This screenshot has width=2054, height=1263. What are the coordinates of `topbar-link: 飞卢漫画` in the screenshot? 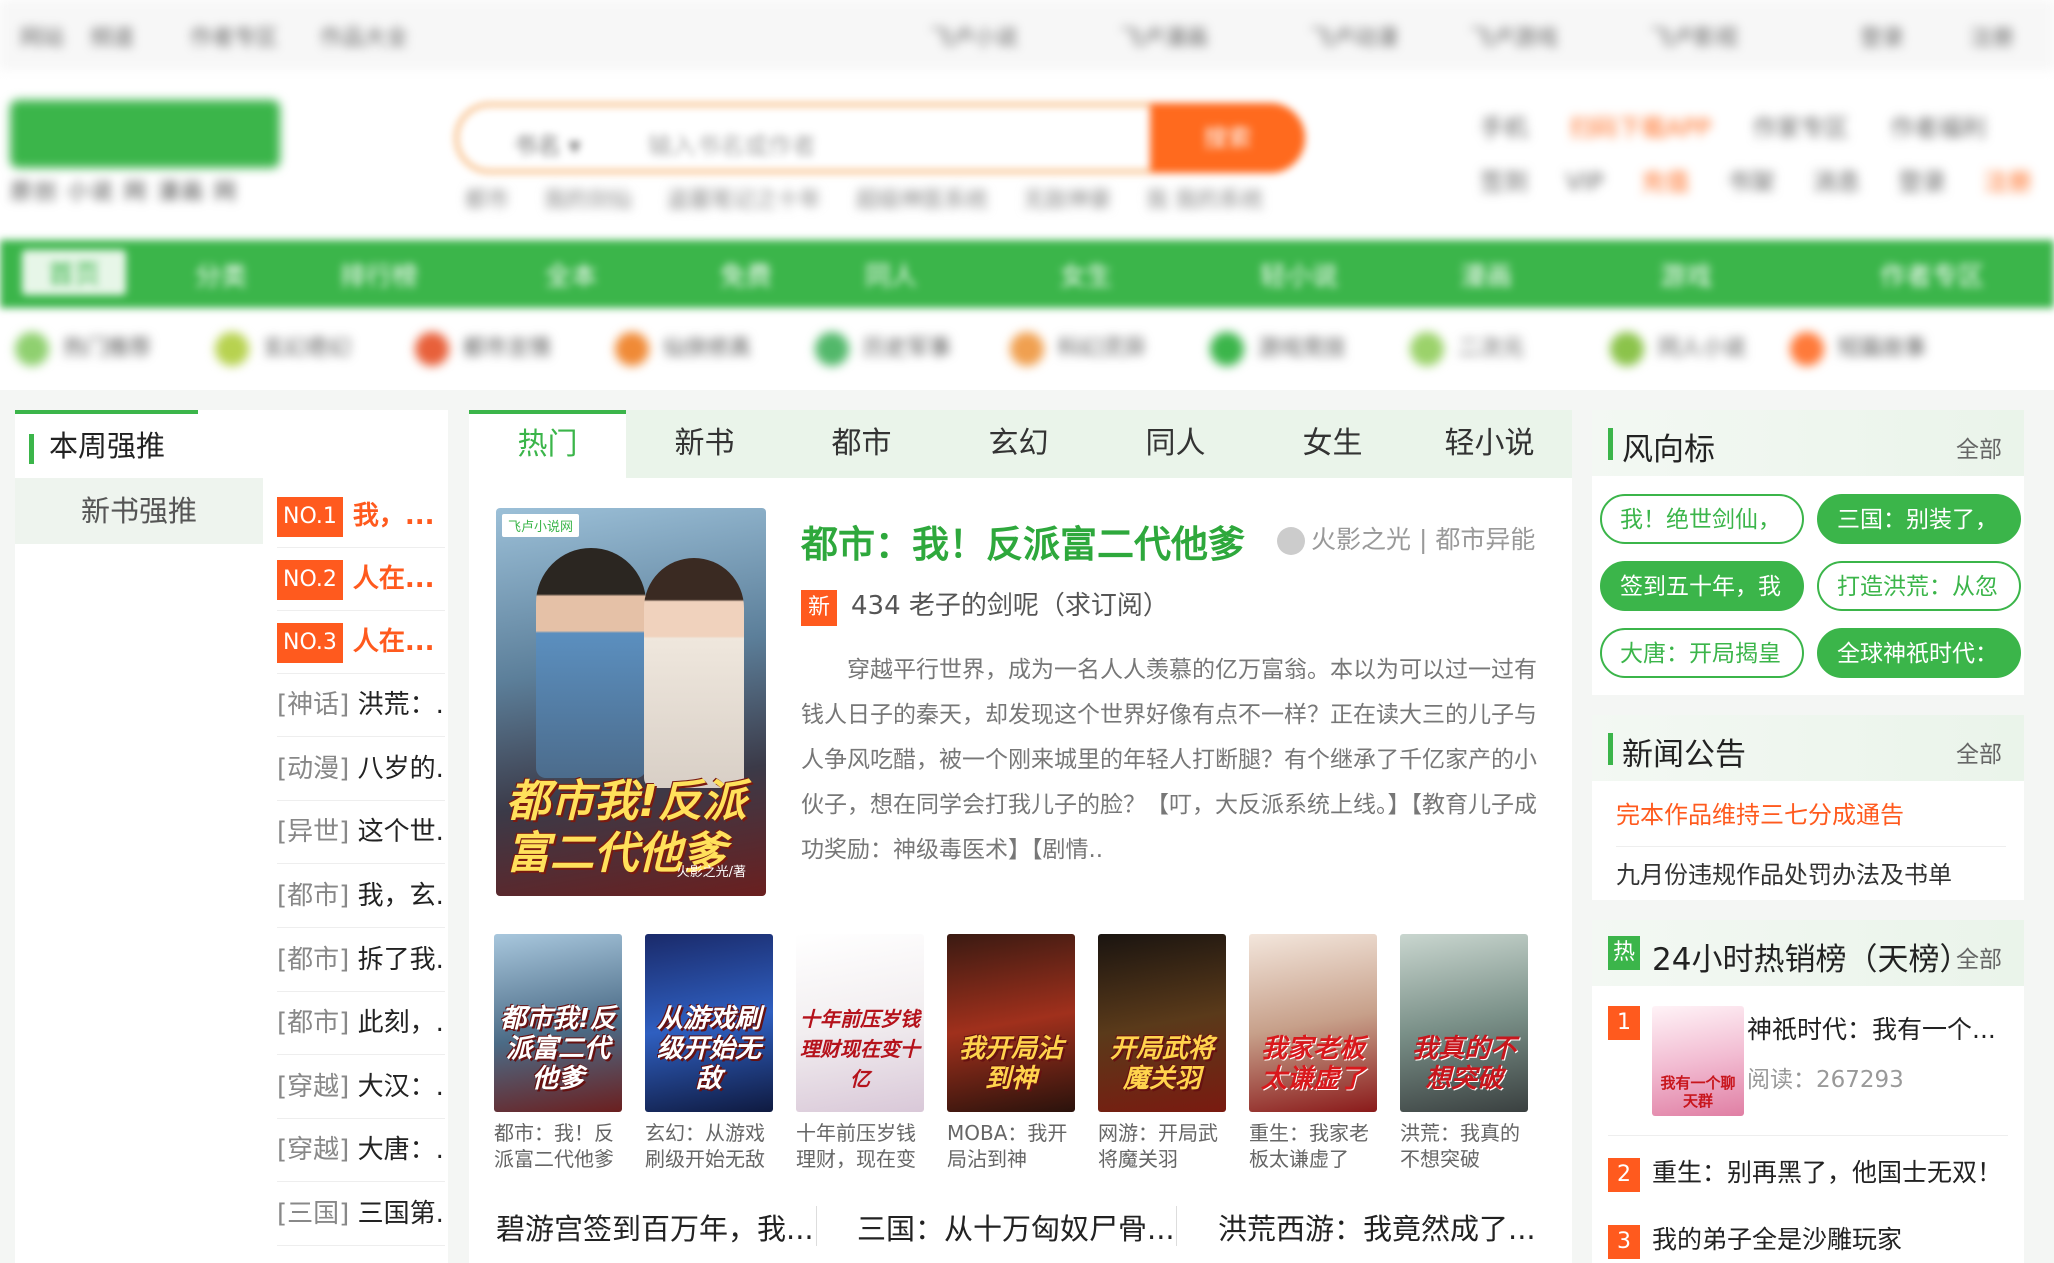 It's located at (1164, 36).